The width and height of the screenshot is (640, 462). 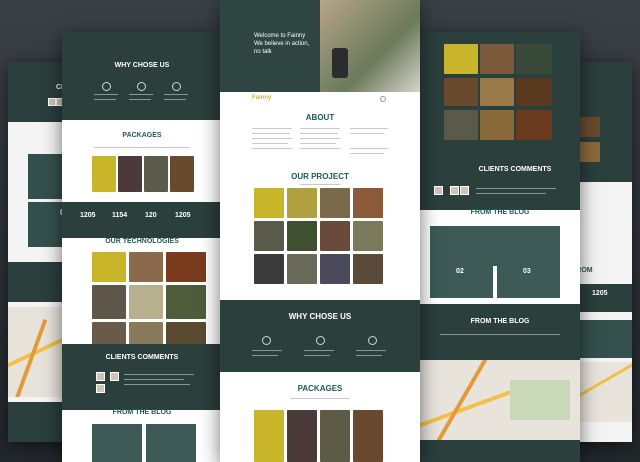 I want to click on footer, so click(x=500, y=451).